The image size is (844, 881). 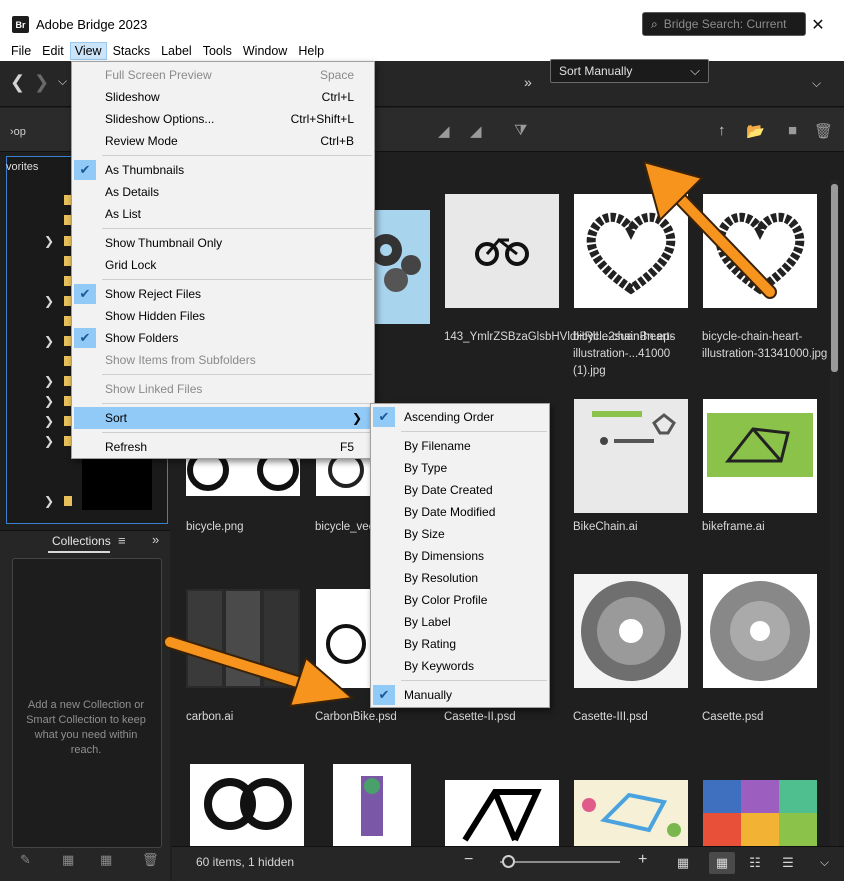 I want to click on file-caption: carbon.ai, so click(x=250, y=717).